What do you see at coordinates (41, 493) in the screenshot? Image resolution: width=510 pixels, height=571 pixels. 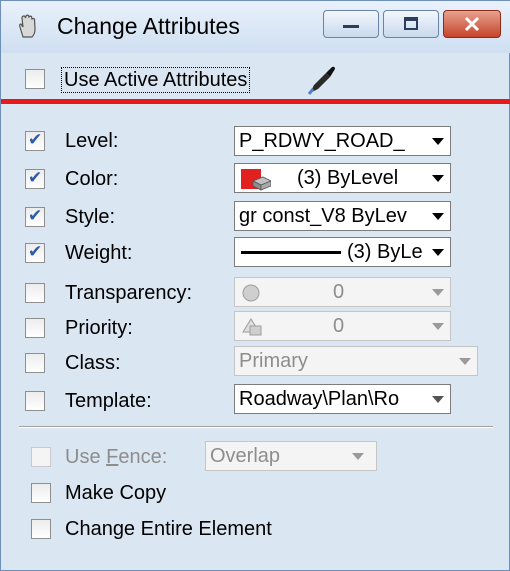 I see `make-copy-checkbox` at bounding box center [41, 493].